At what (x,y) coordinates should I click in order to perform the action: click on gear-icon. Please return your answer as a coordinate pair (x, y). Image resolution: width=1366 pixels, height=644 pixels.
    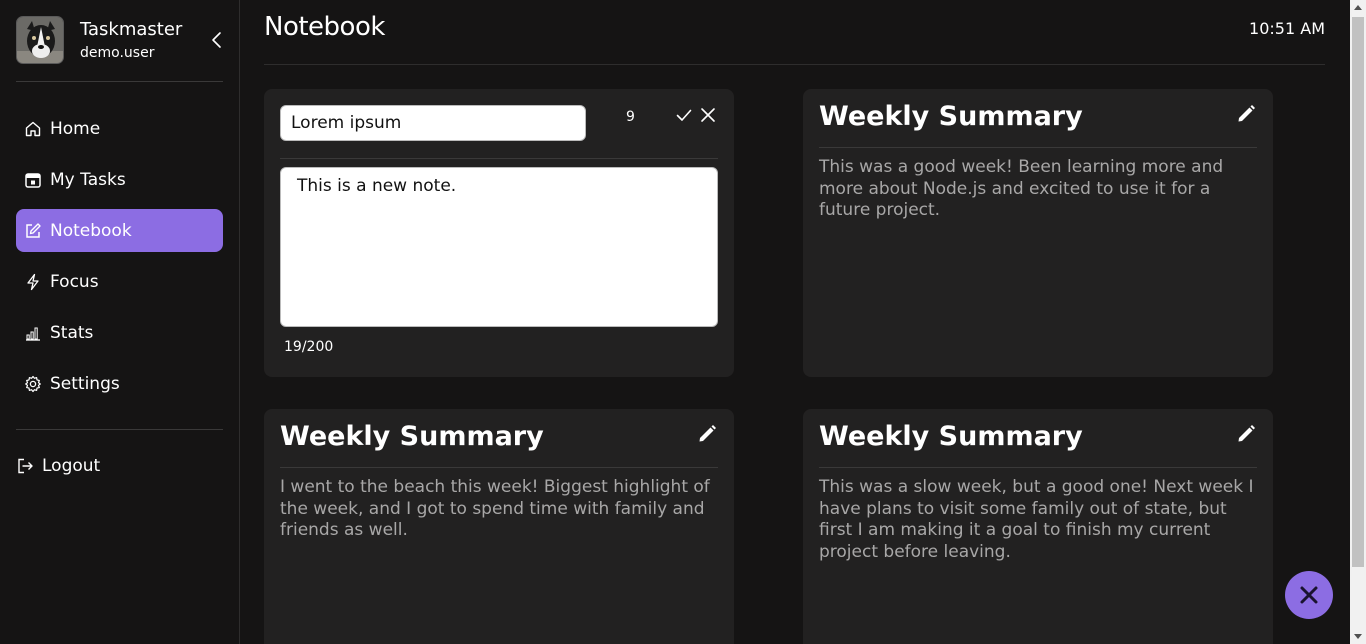
    Looking at the image, I should click on (33, 384).